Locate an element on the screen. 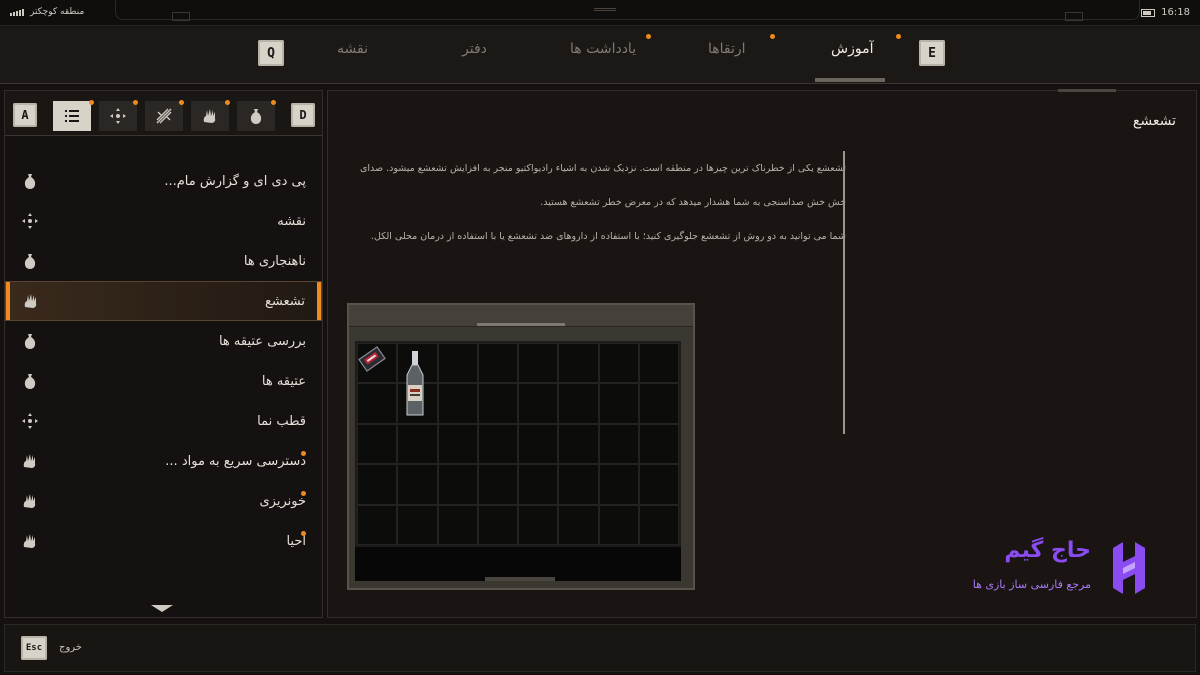 This screenshot has width=1200, height=675. tab-notebook: دفتر is located at coordinates (474, 49).